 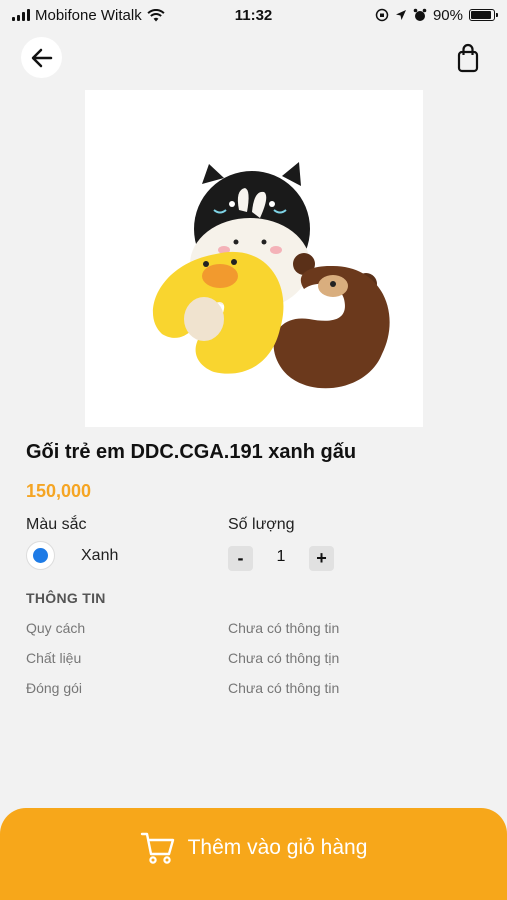 What do you see at coordinates (59, 491) in the screenshot?
I see `product-price: 150,000` at bounding box center [59, 491].